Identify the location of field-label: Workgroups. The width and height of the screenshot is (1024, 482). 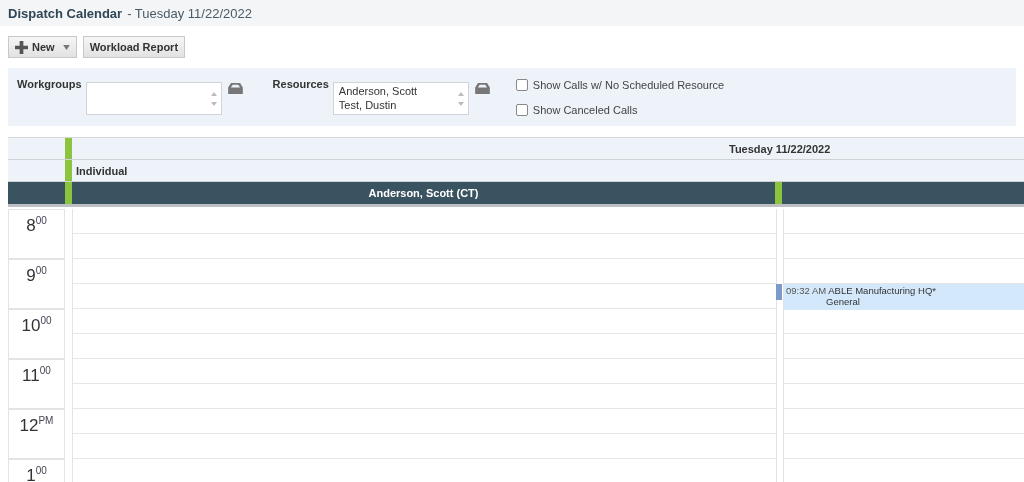
(49, 84).